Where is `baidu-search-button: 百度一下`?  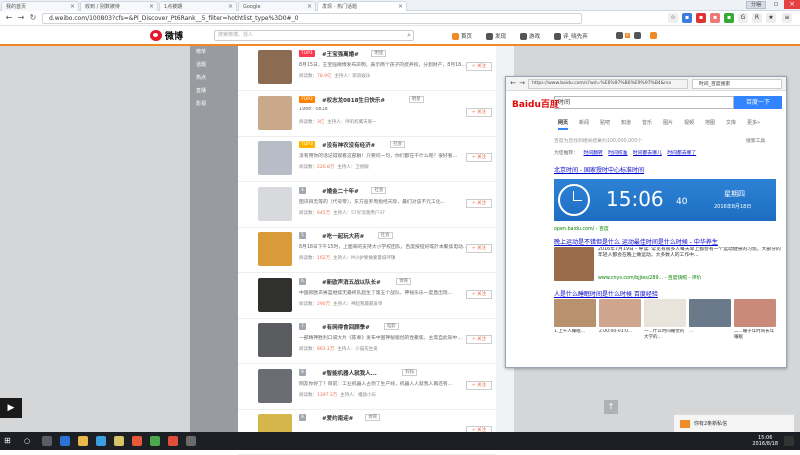
baidu-search-button: 百度一下 is located at coordinates (758, 102).